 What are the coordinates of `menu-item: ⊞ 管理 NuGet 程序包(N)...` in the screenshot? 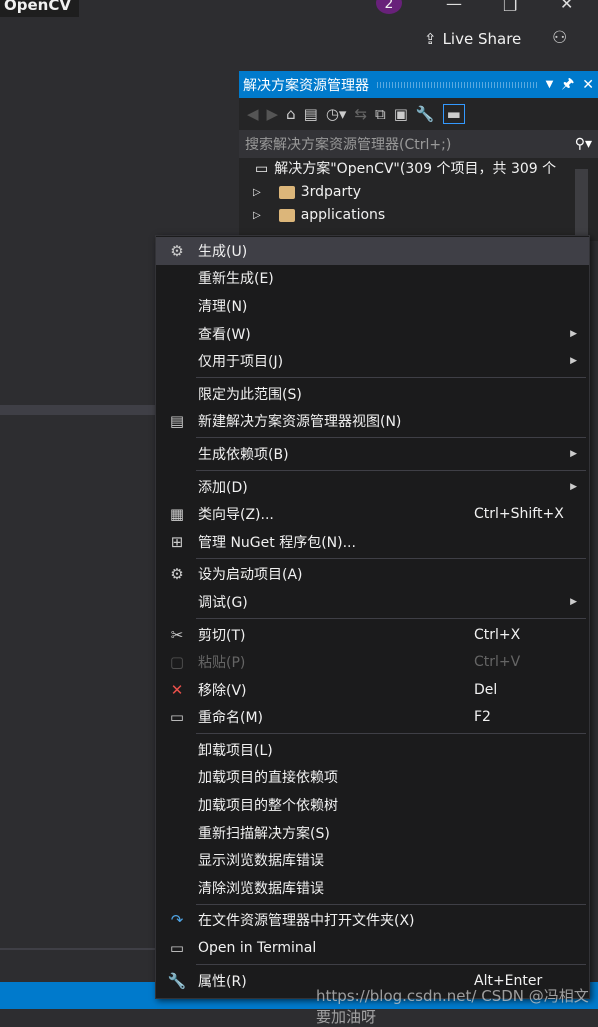 It's located at (372, 542).